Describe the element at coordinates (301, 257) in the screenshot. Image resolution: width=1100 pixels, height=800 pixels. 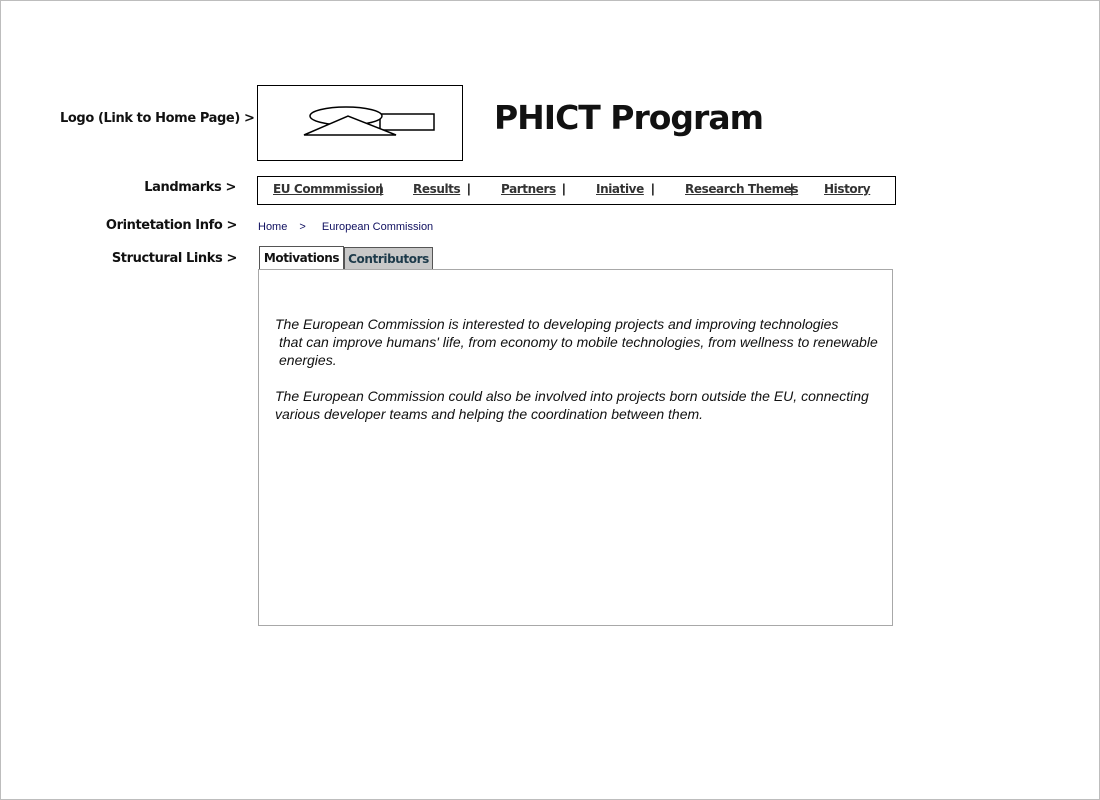
I see `tab-motivations: Motivations` at that location.